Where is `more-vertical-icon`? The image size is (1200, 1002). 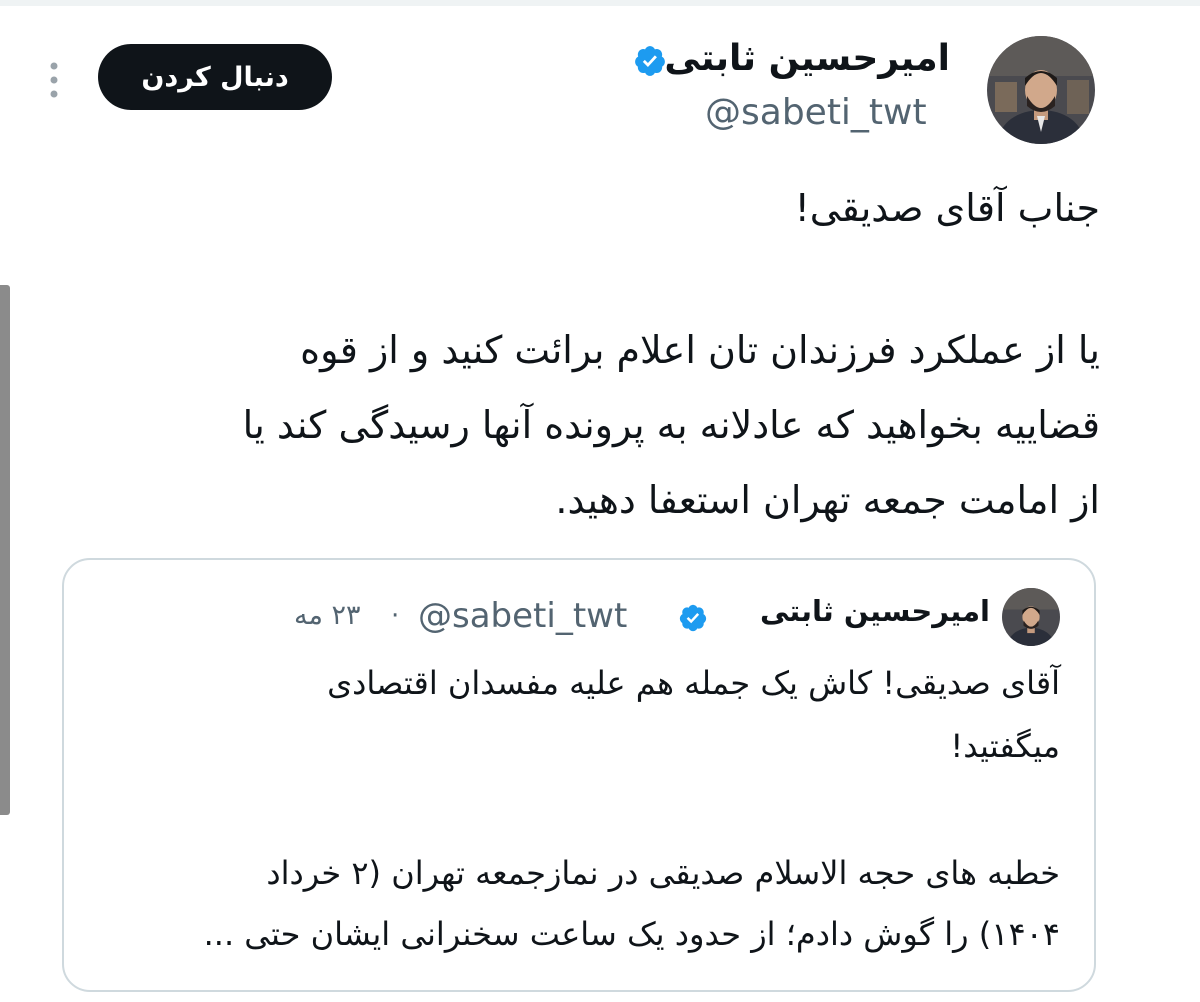
more-vertical-icon is located at coordinates (54, 80).